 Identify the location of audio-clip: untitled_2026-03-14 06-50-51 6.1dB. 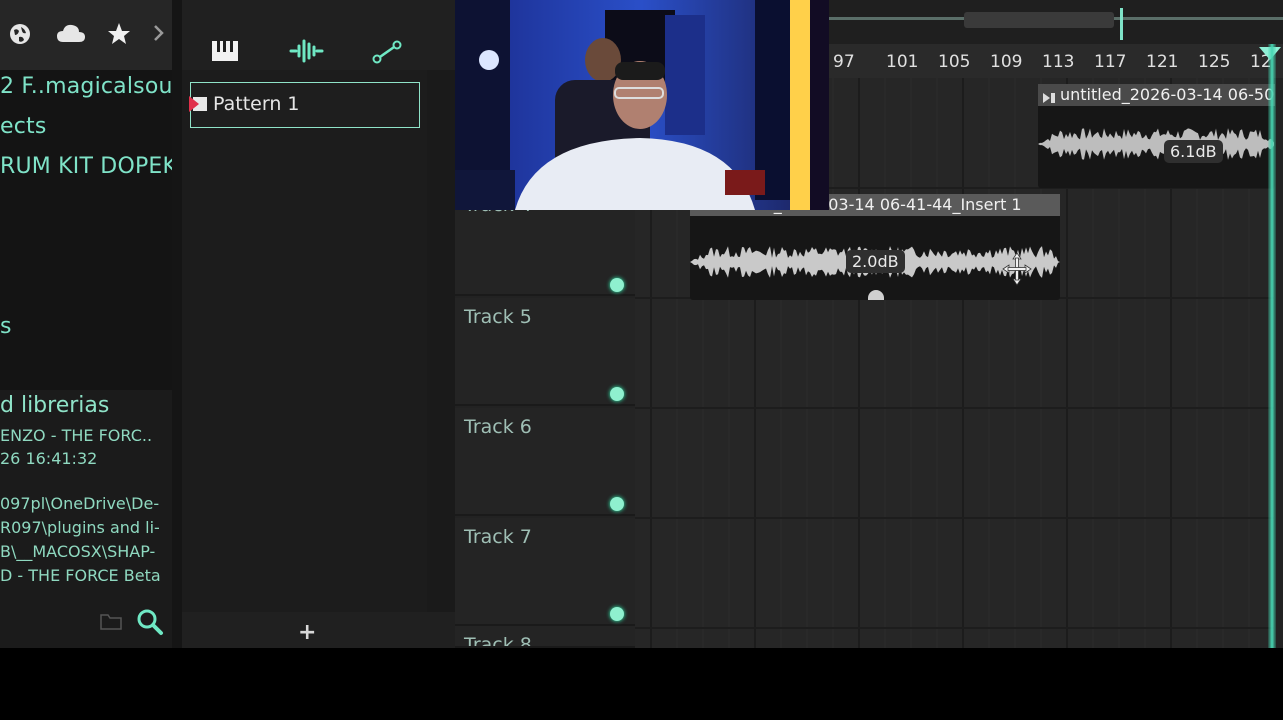
(1156, 136).